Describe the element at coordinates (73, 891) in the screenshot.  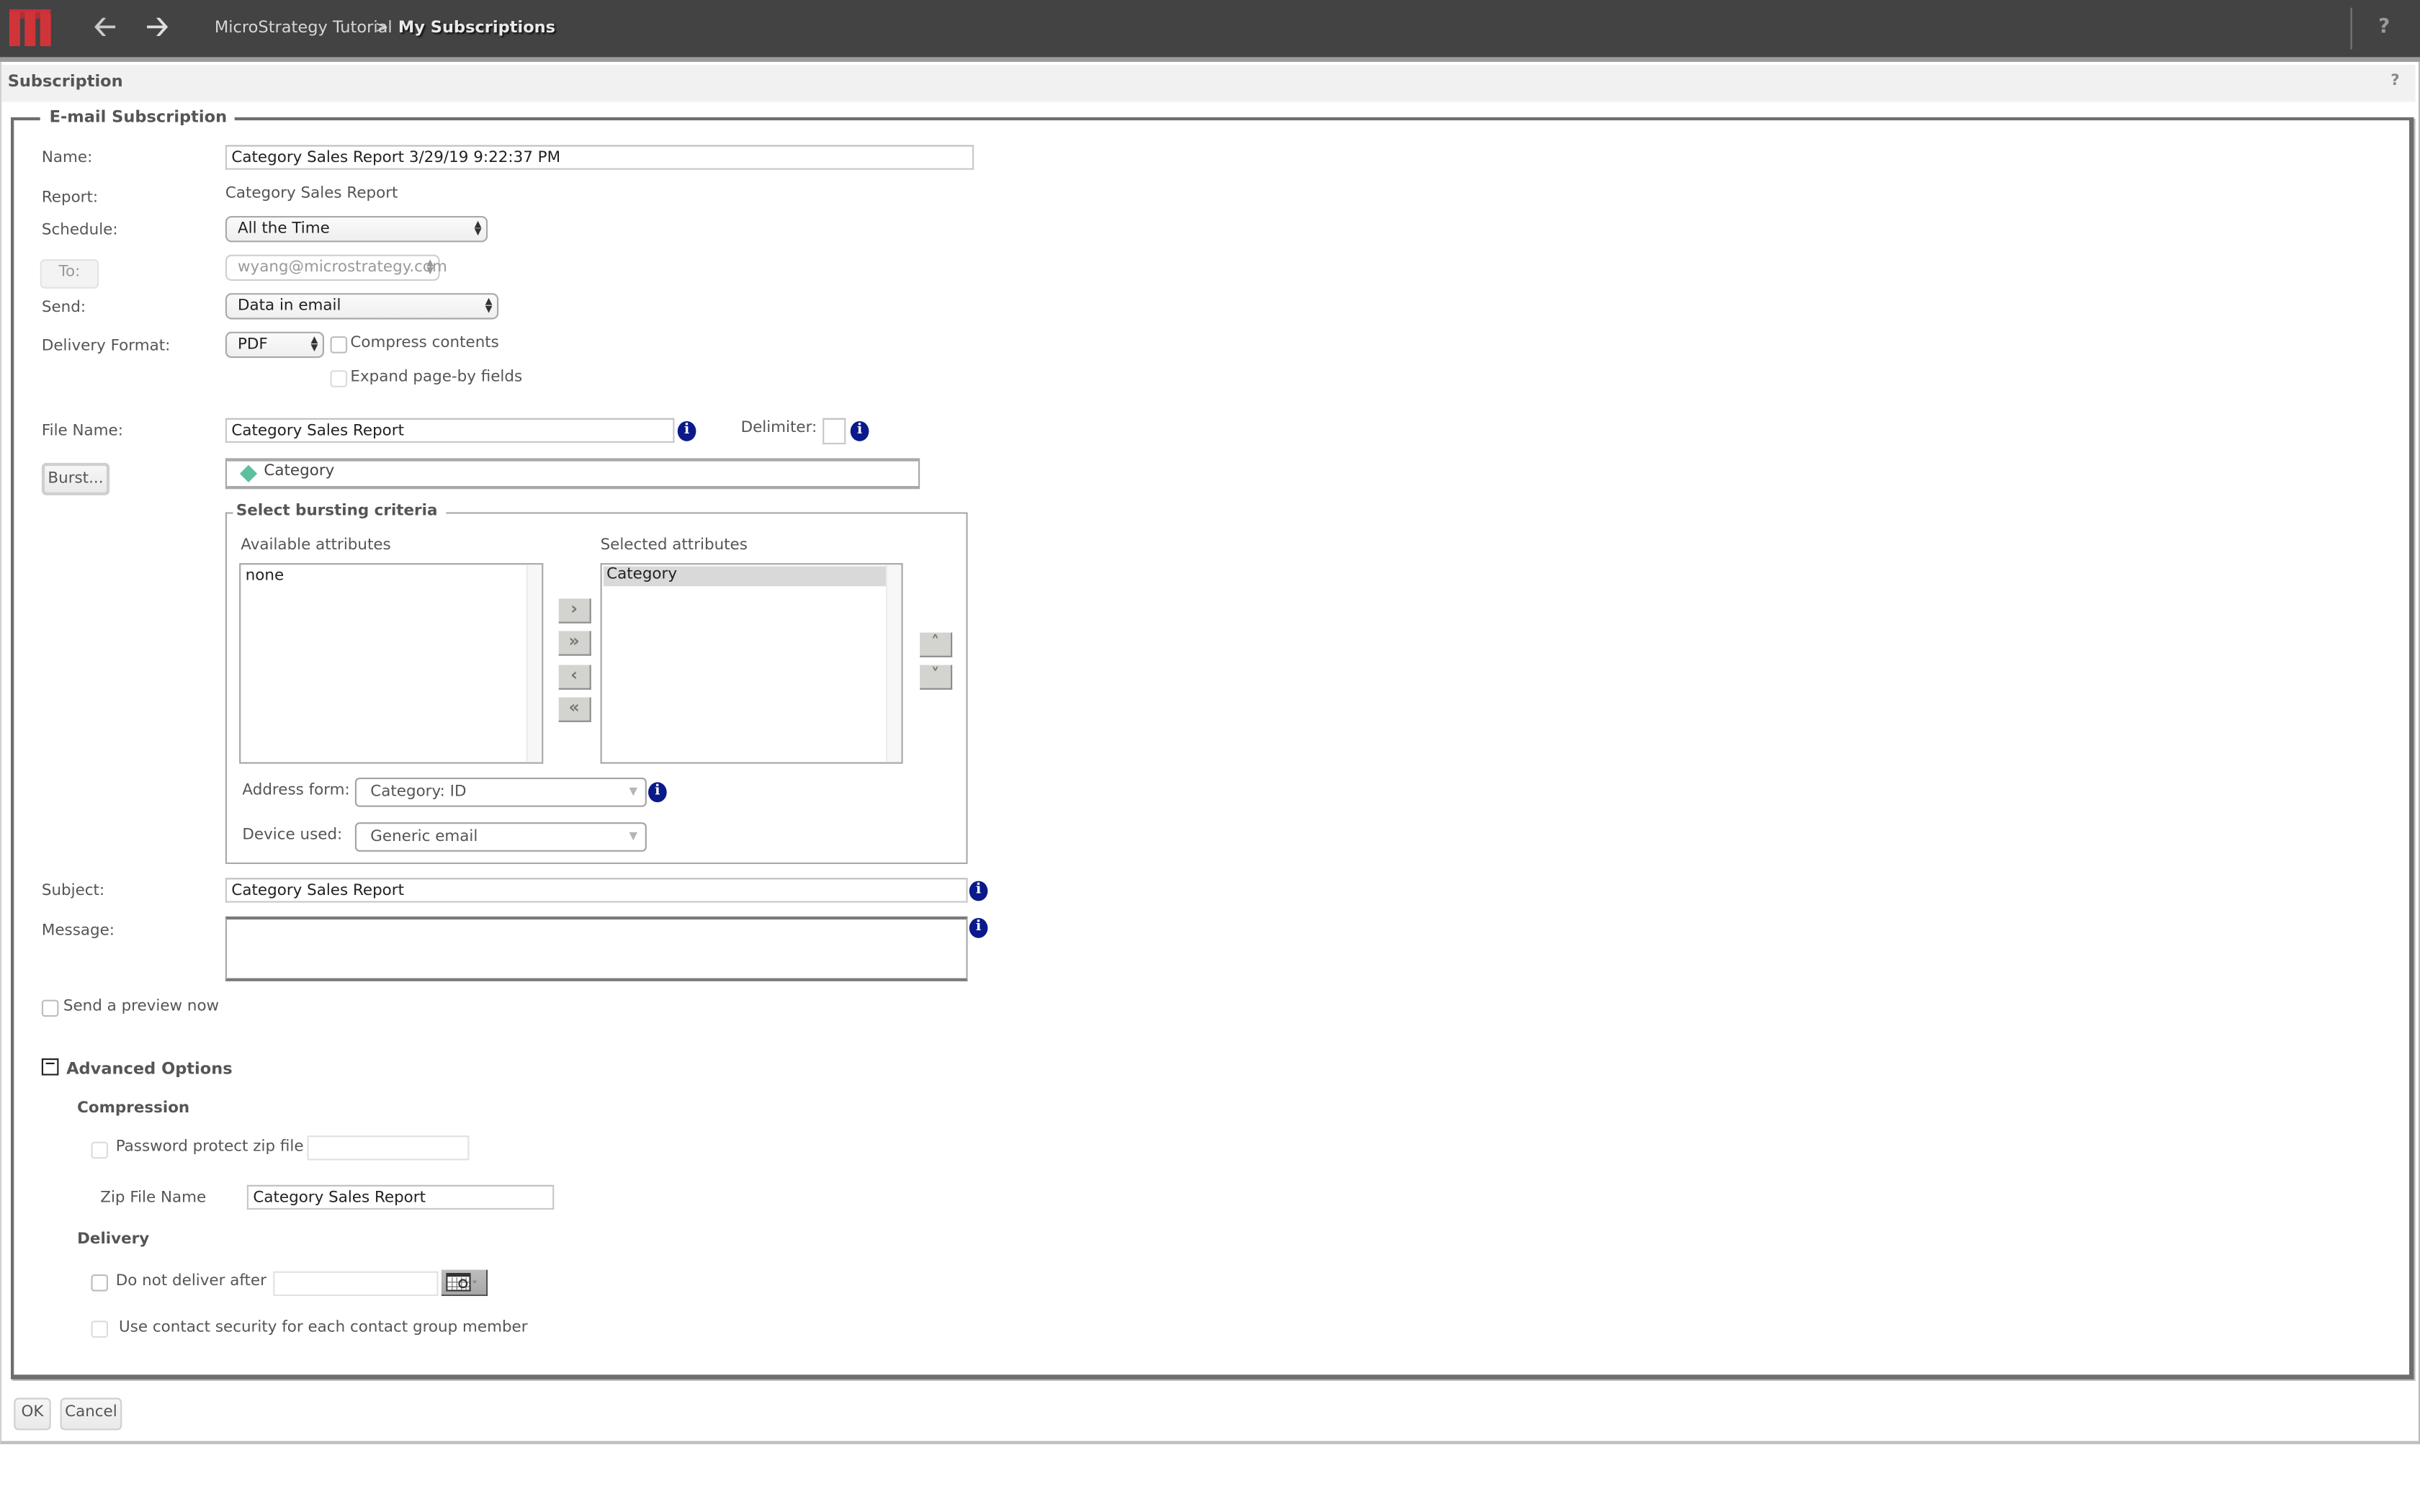
I see `subject-label: Subject:` at that location.